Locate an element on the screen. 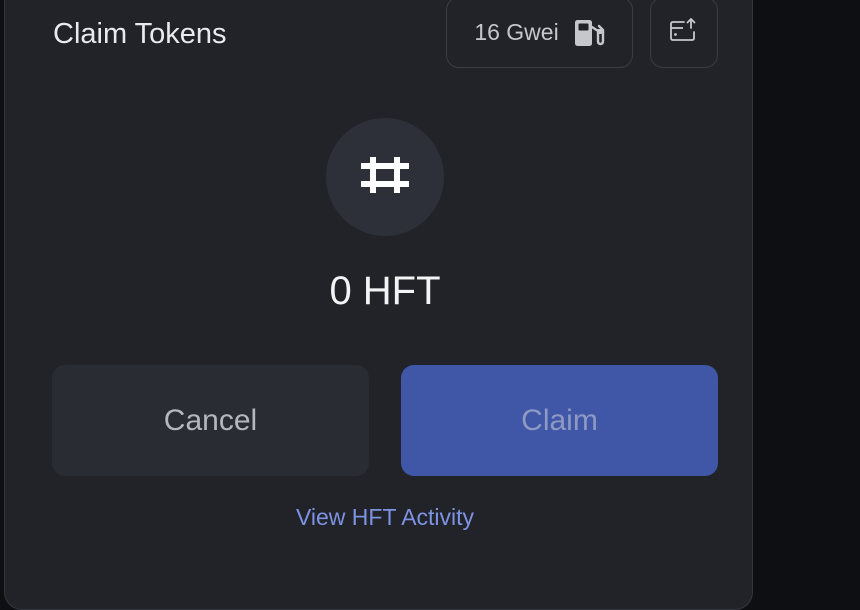  token-amount: 0 HFT is located at coordinates (385, 291).